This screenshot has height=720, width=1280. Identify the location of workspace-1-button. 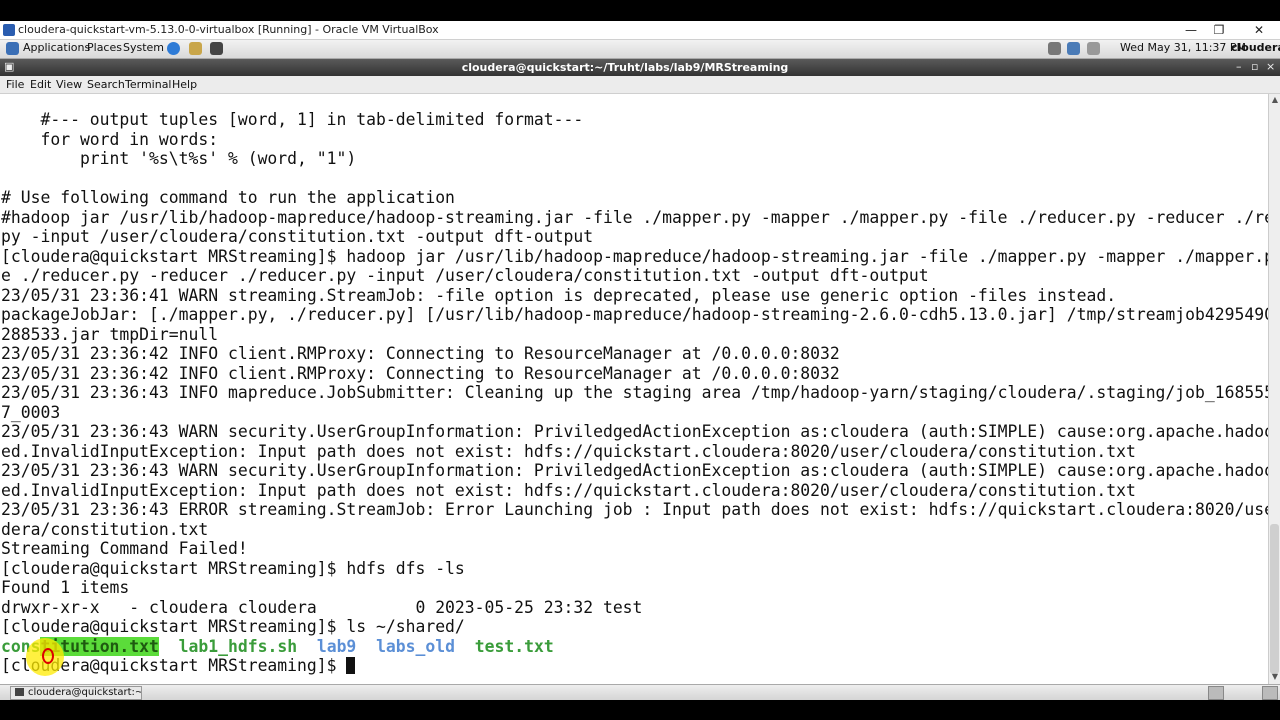
(1216, 693).